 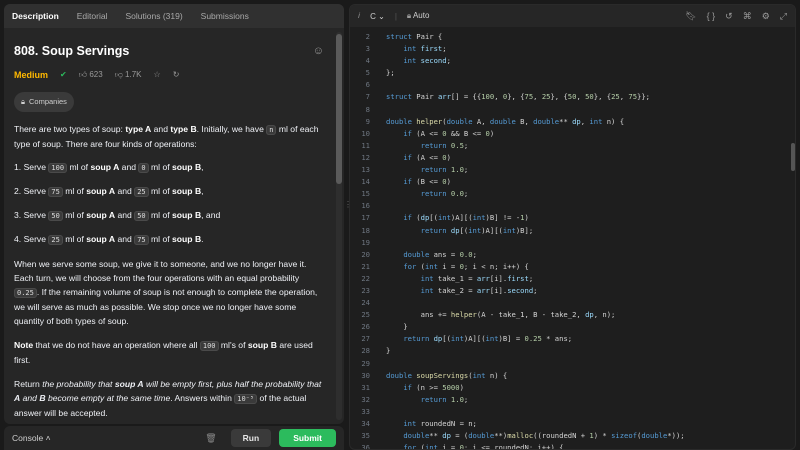 What do you see at coordinates (711, 16) in the screenshot?
I see `braces-icon: { }` at bounding box center [711, 16].